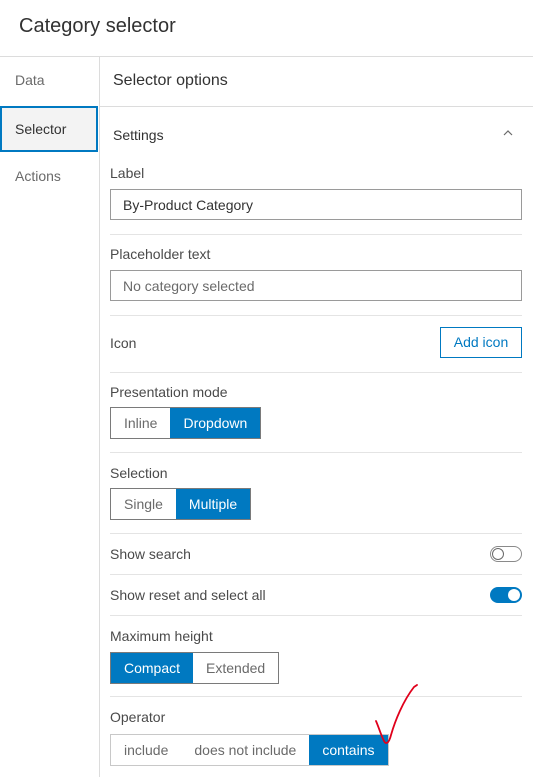 The image size is (533, 777). Describe the element at coordinates (161, 636) in the screenshot. I see `max-height-label: Maximum height` at that location.